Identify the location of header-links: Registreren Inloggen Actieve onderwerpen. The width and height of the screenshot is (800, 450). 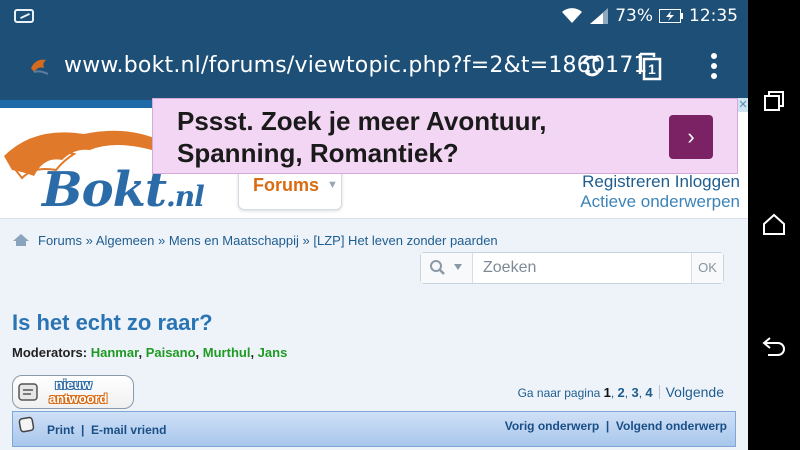
(660, 192).